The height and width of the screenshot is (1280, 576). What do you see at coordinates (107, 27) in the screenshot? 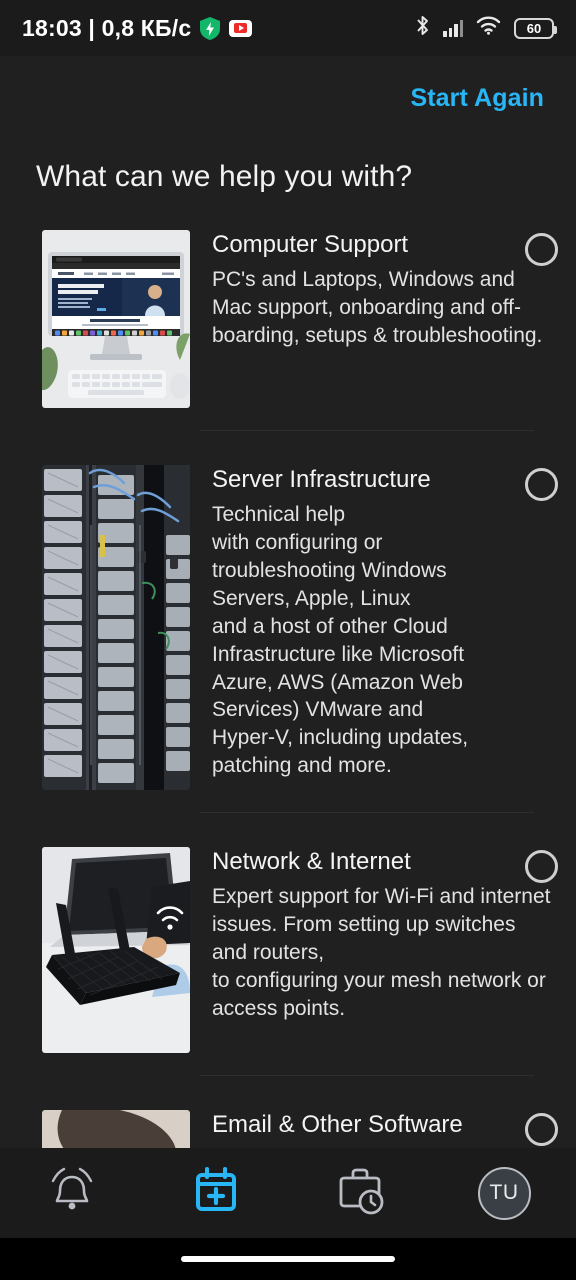
I see `status-clock-and-data-speed: 18:03 | 0,8 КБ/с` at bounding box center [107, 27].